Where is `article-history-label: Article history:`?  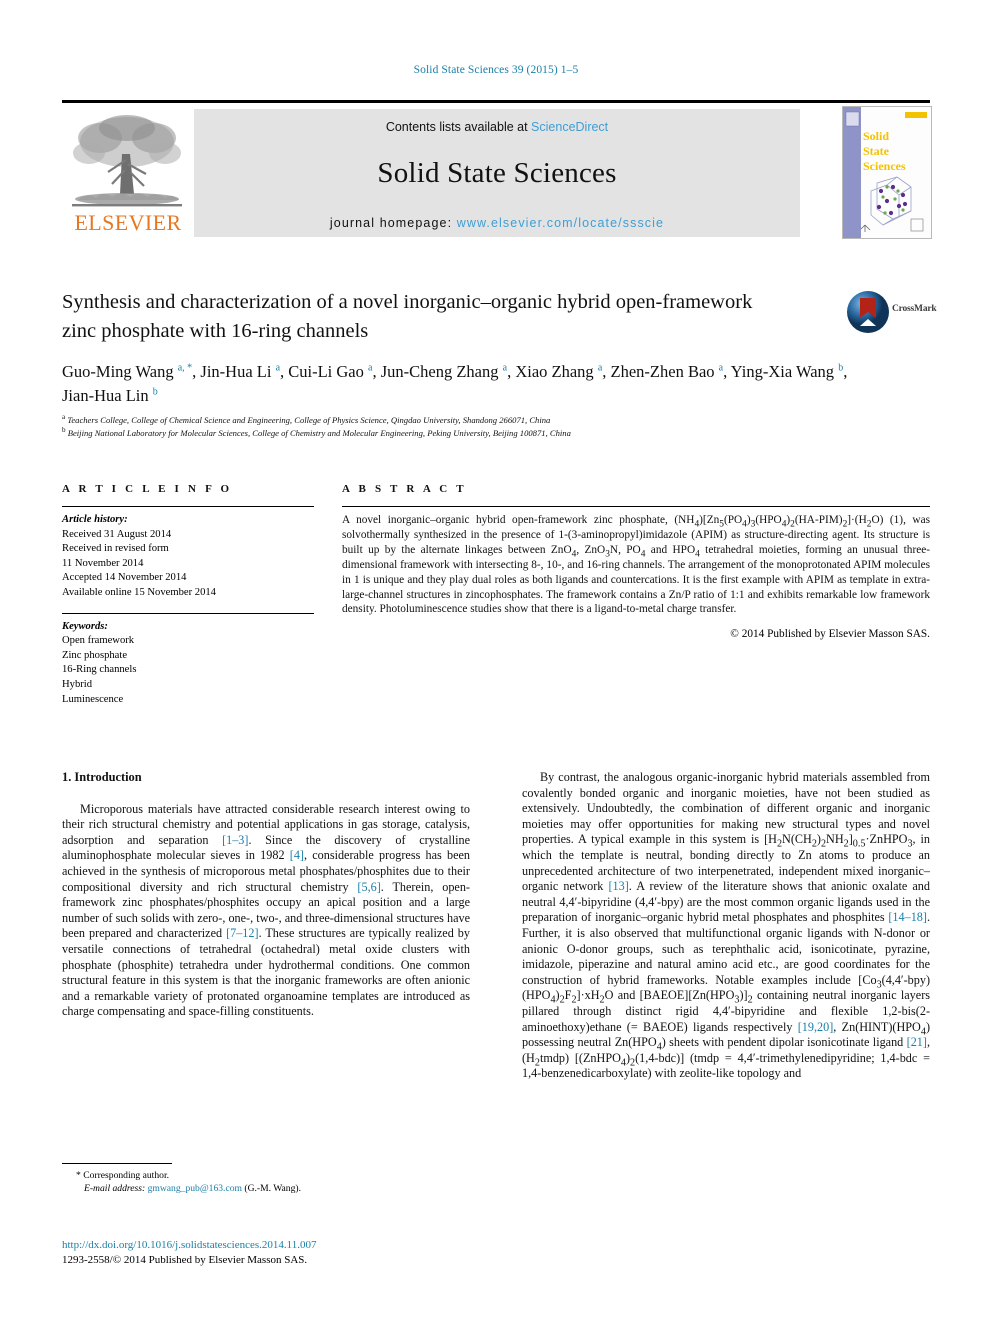
article-history-label: Article history: is located at coordinates (95, 519).